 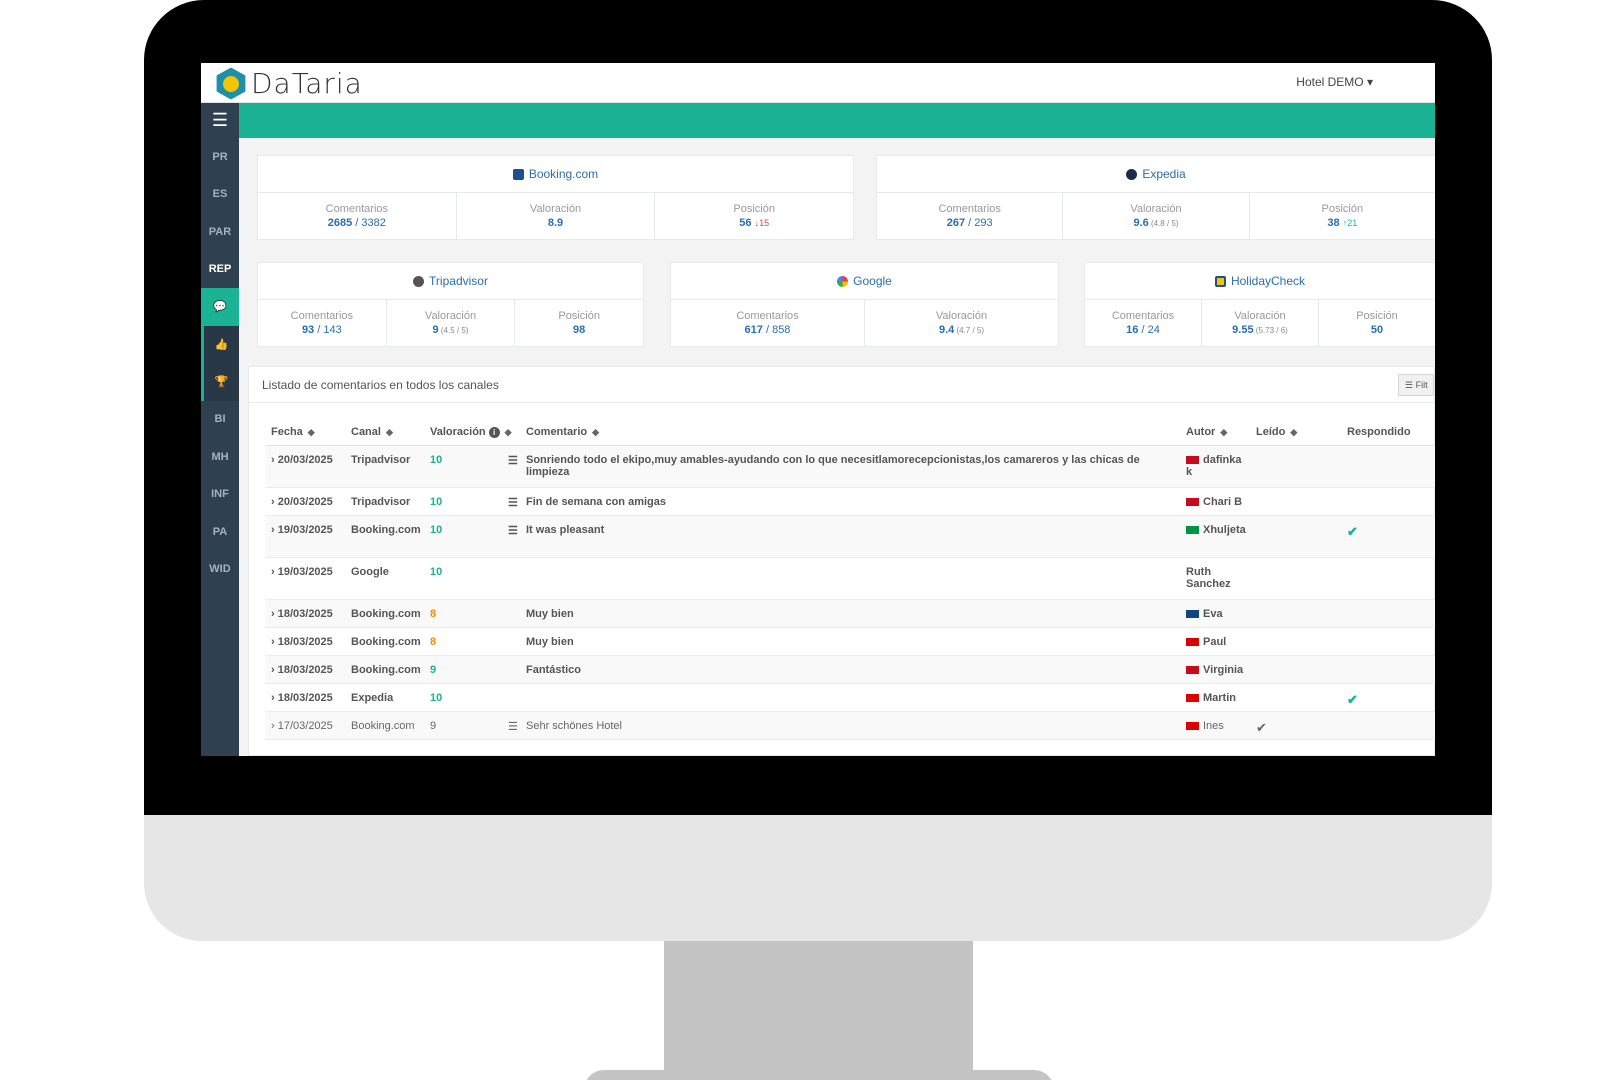 What do you see at coordinates (762, 223) in the screenshot?
I see `position-down-indicator: ↓15` at bounding box center [762, 223].